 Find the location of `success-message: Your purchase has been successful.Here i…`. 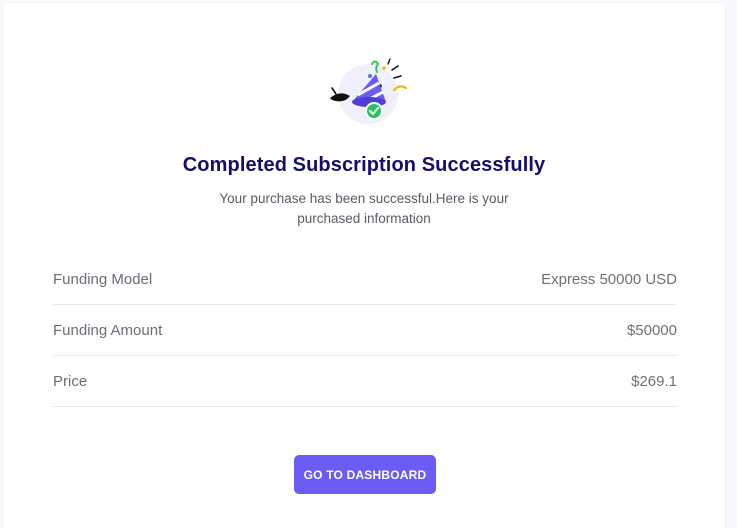

success-message: Your purchase has been successful.Here i… is located at coordinates (364, 208).